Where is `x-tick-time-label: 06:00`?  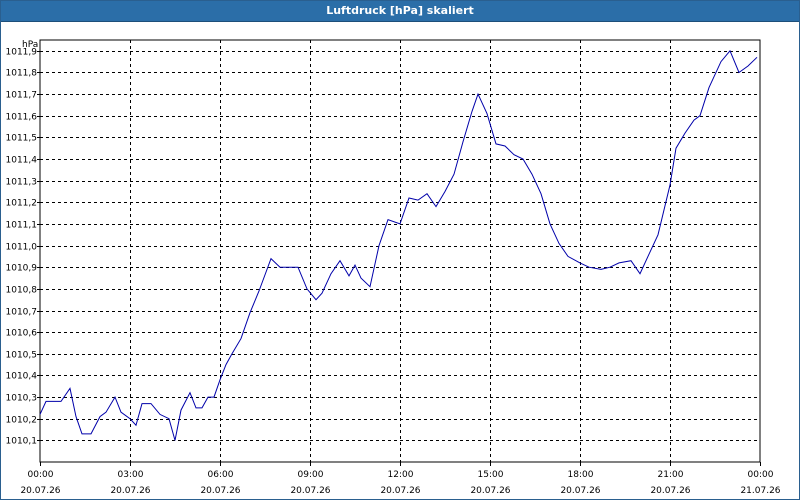
x-tick-time-label: 06:00 is located at coordinates (221, 475).